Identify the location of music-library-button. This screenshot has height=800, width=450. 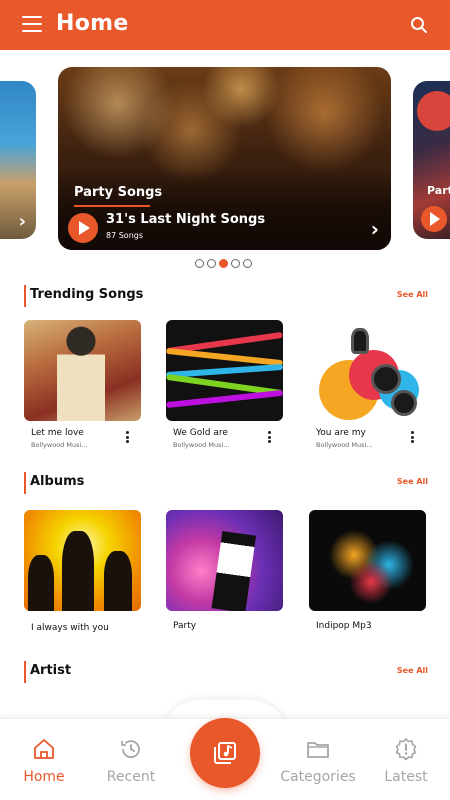
(225, 753).